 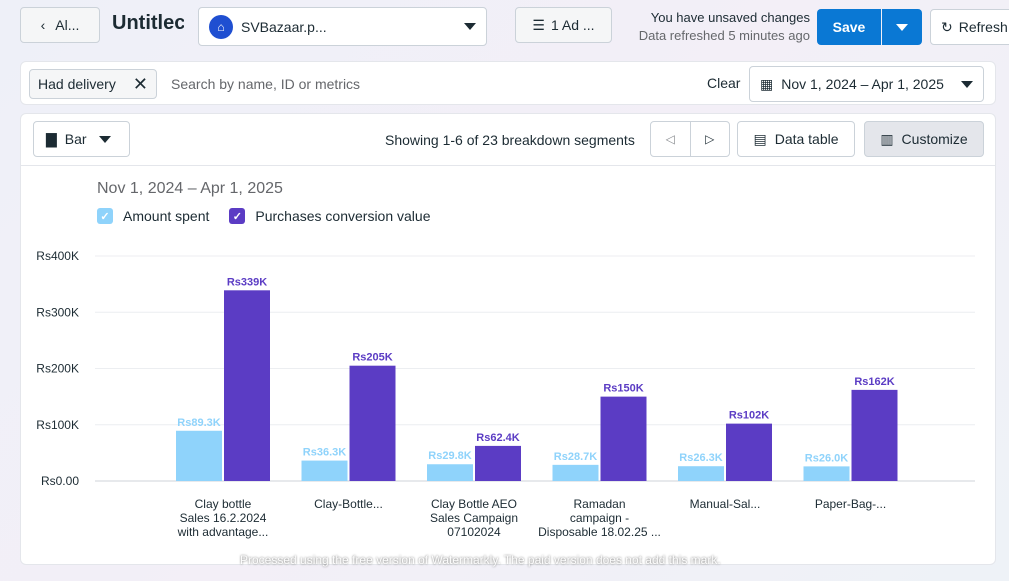 What do you see at coordinates (75, 139) in the screenshot?
I see `chart-type-label: Bar` at bounding box center [75, 139].